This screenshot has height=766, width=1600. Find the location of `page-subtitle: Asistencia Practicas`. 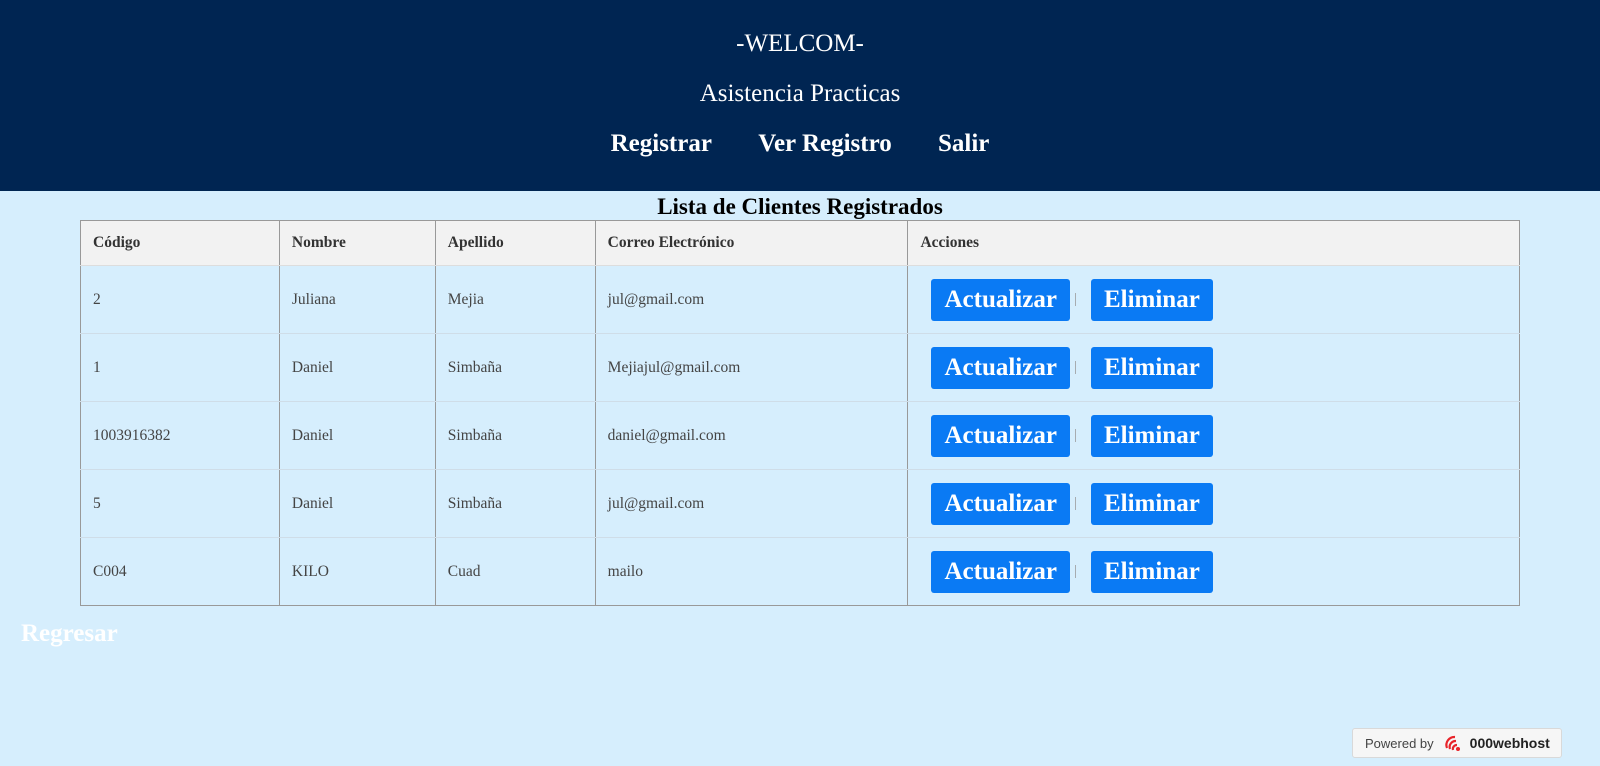

page-subtitle: Asistencia Practicas is located at coordinates (800, 93).